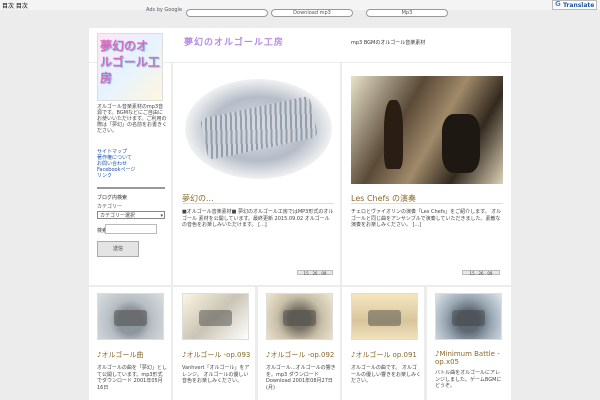 The height and width of the screenshot is (400, 600). I want to click on post-2-title: ♪オルゴール -op.093, so click(217, 355).